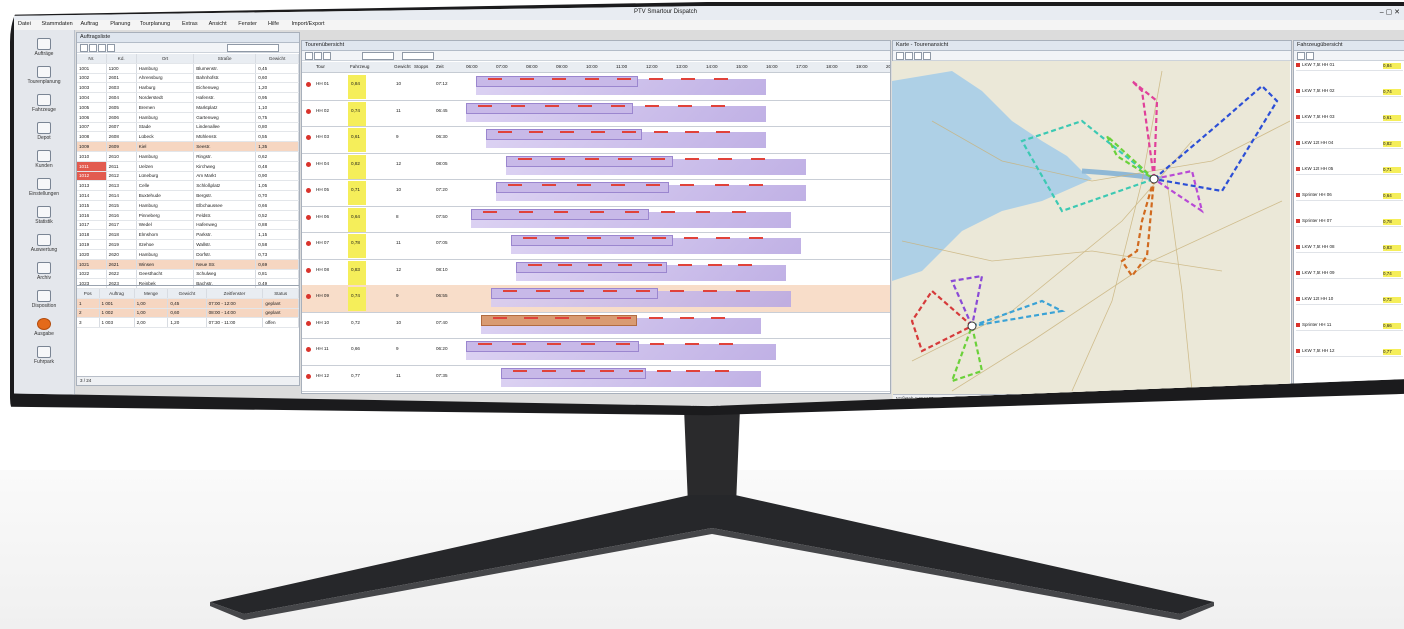 Image resolution: width=1404 pixels, height=629 pixels. What do you see at coordinates (188, 303) in the screenshot?
I see `table-row: 11 001 1,00 0,45 07:00 - 12:00 geplant` at bounding box center [188, 303].